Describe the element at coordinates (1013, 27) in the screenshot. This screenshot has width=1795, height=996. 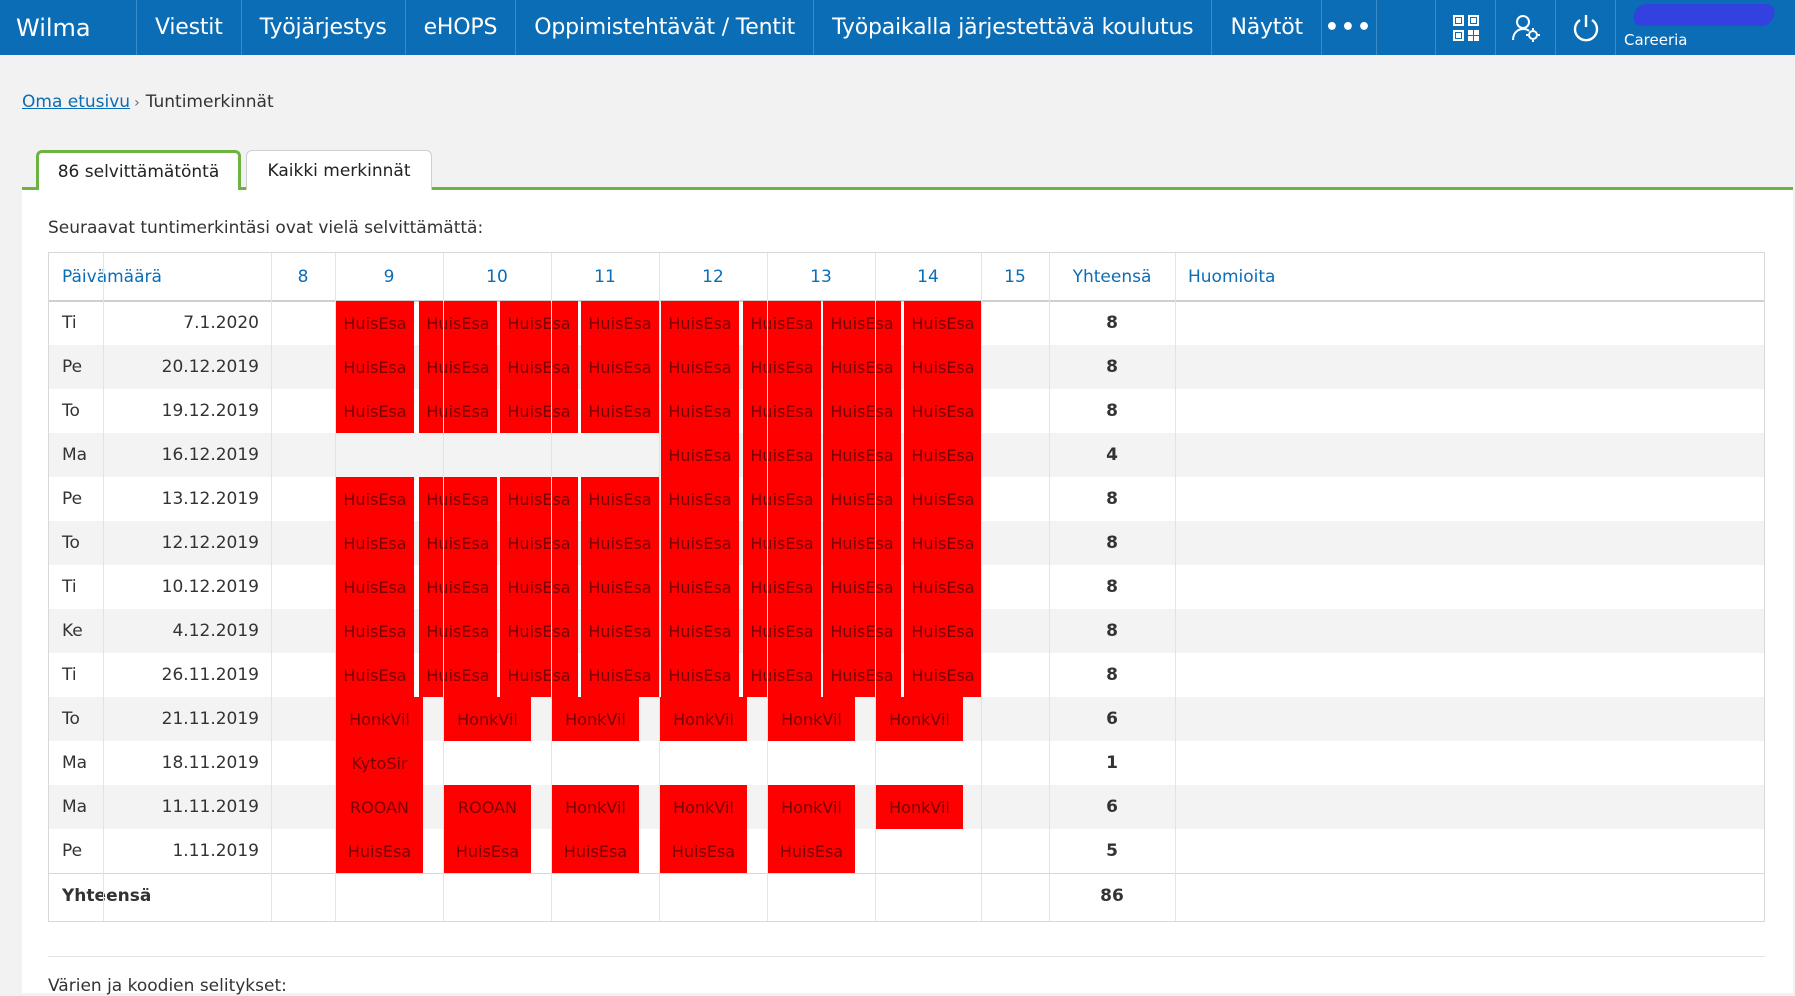
I see `nav-item-tyopaikalla: Työpaikalla järjestettävä koulutus` at that location.